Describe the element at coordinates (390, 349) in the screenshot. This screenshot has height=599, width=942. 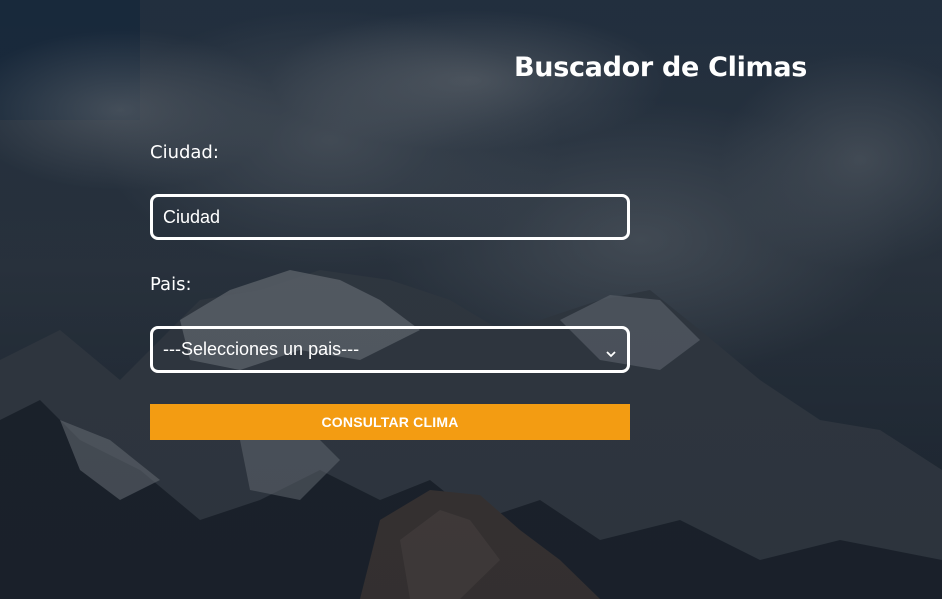
I see `country-select: ---Selecciones un pais---` at that location.